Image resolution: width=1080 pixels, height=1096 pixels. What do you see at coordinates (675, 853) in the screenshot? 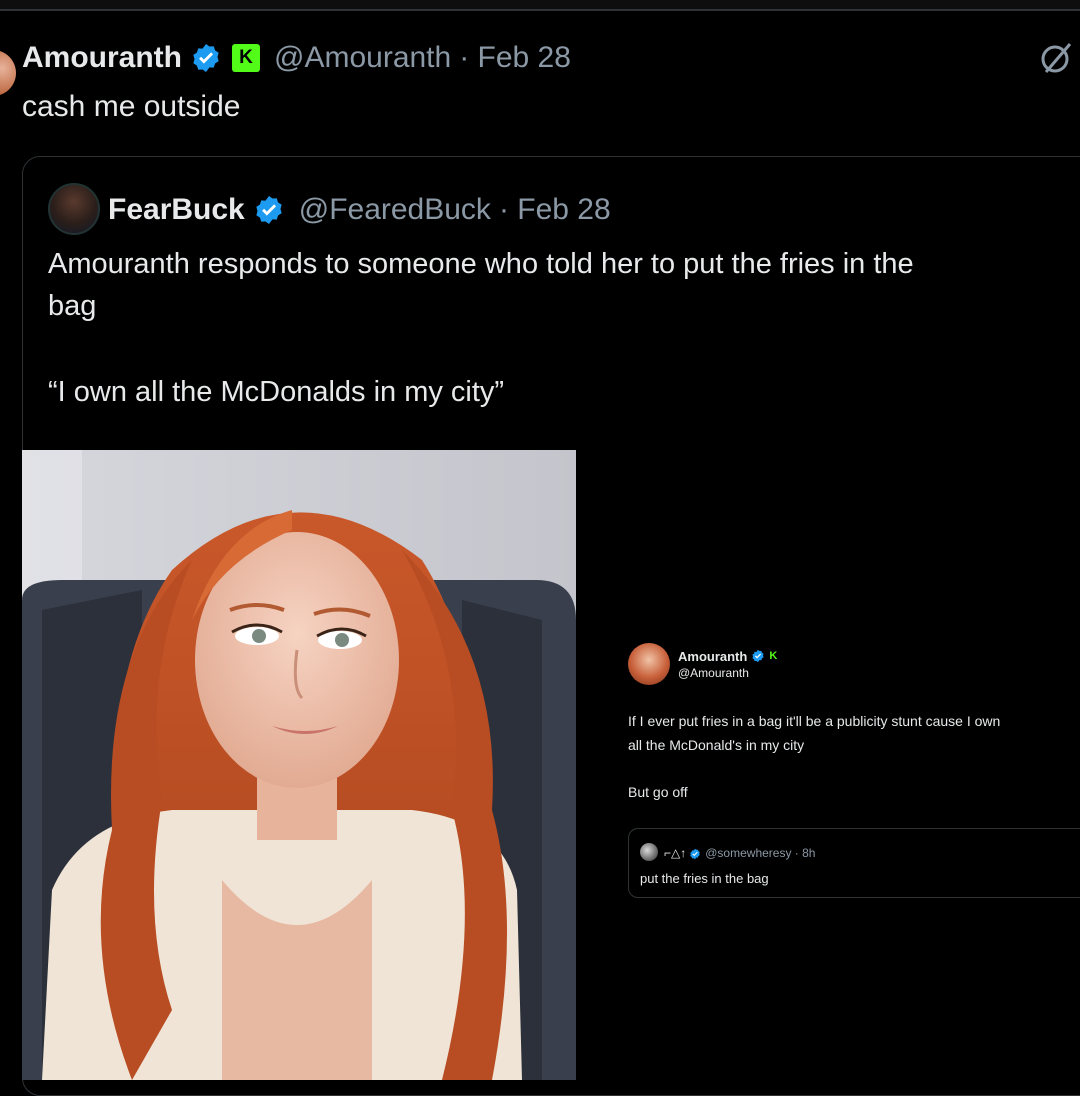
I see `reply-name: ⌐△↑` at bounding box center [675, 853].